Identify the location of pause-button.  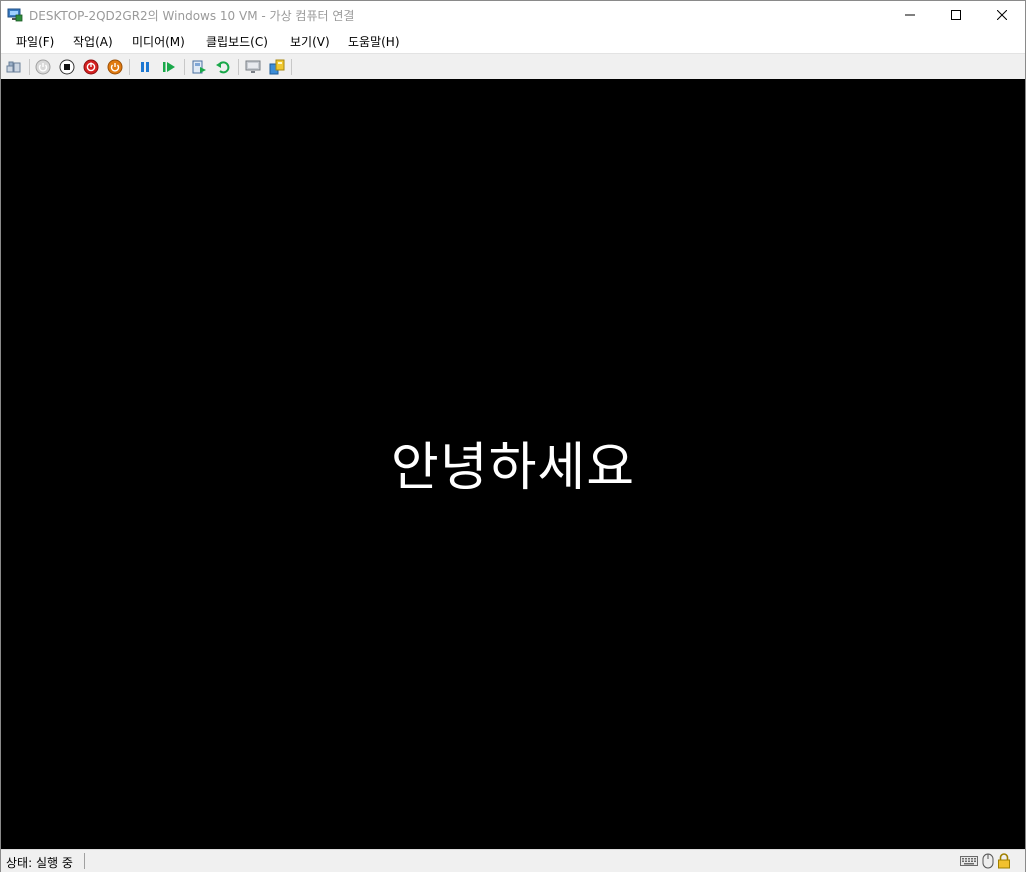
(145, 67).